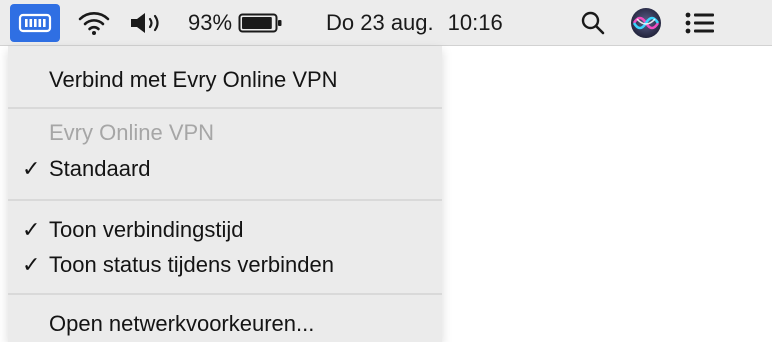  I want to click on vpn-menu-extra, so click(35, 23).